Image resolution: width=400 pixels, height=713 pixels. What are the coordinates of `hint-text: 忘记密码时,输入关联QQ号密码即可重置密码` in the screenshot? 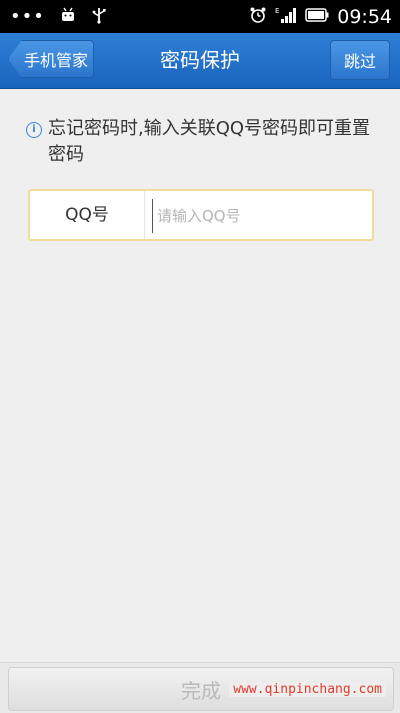 It's located at (209, 141).